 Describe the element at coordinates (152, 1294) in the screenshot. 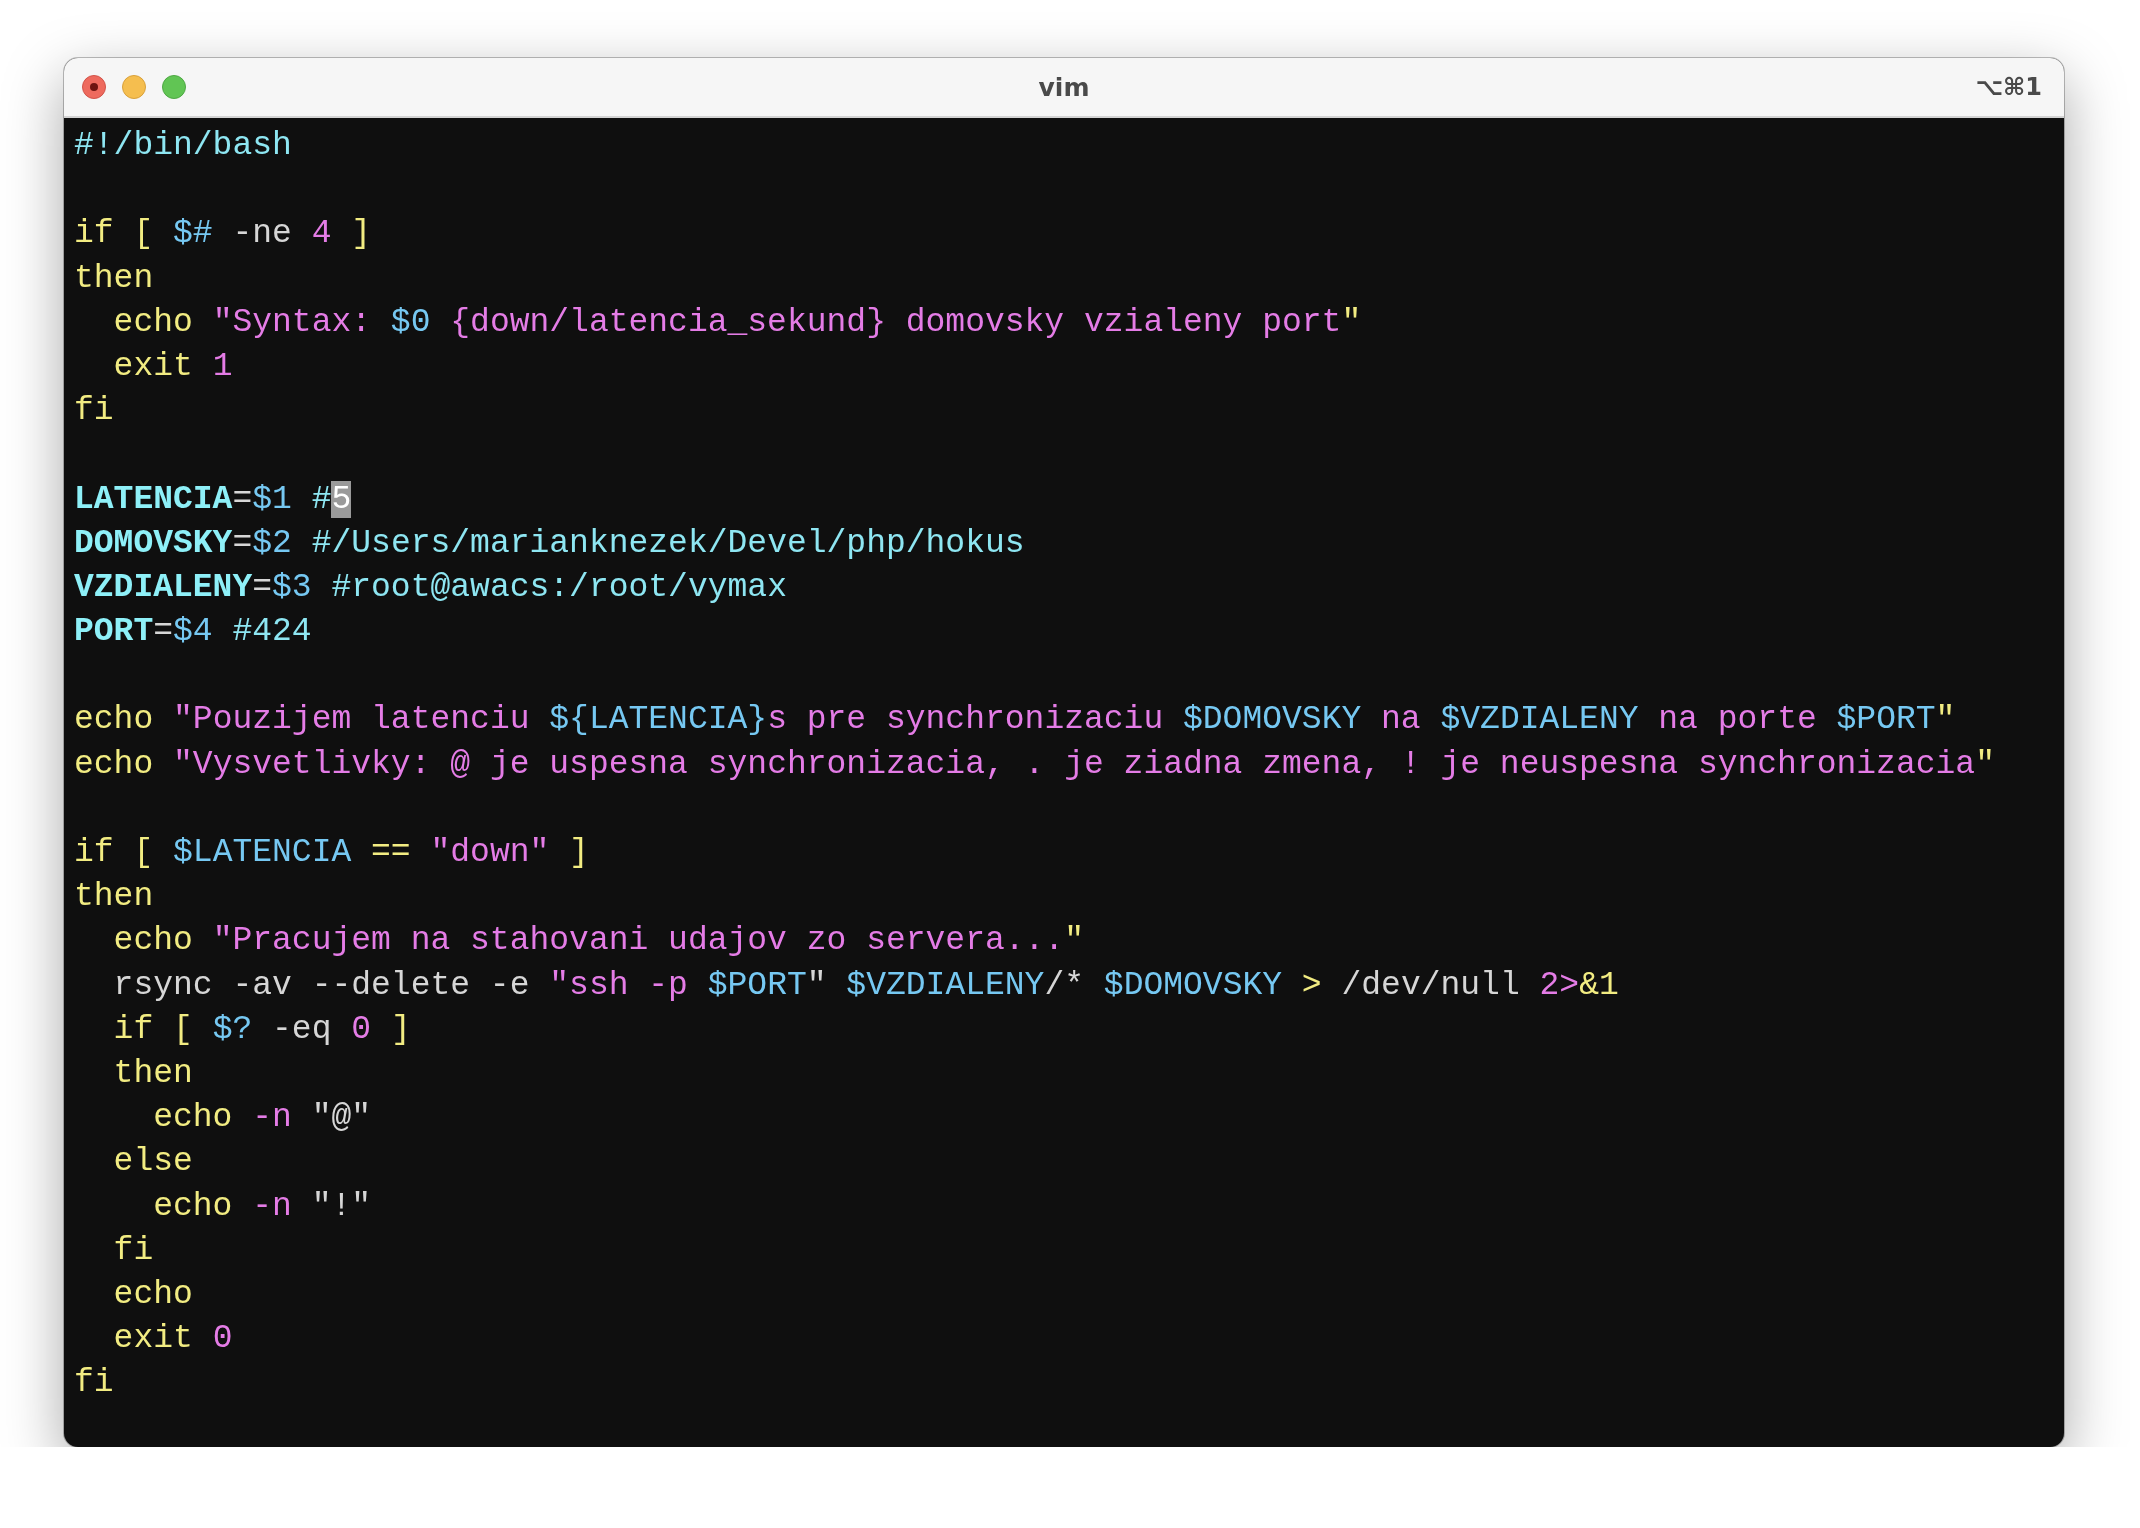

I see `code-line: echo` at that location.